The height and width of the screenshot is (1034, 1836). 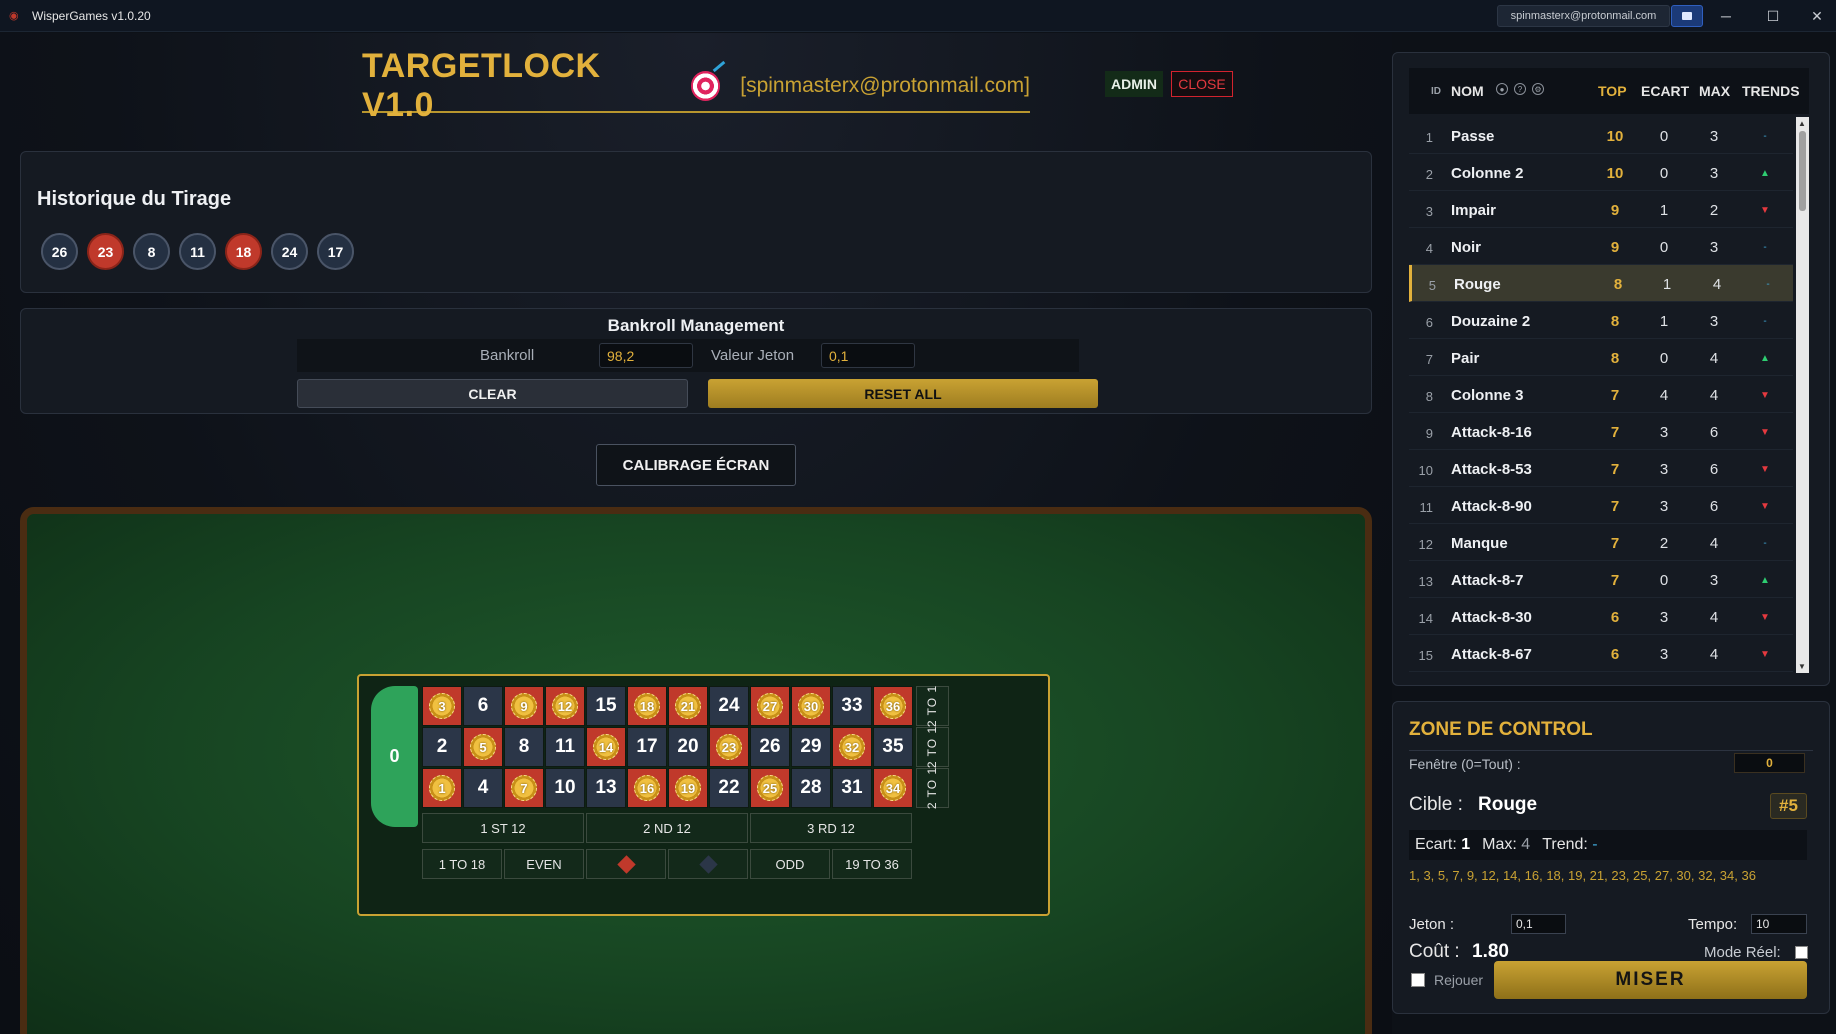 I want to click on col-max: MAX, so click(x=1714, y=91).